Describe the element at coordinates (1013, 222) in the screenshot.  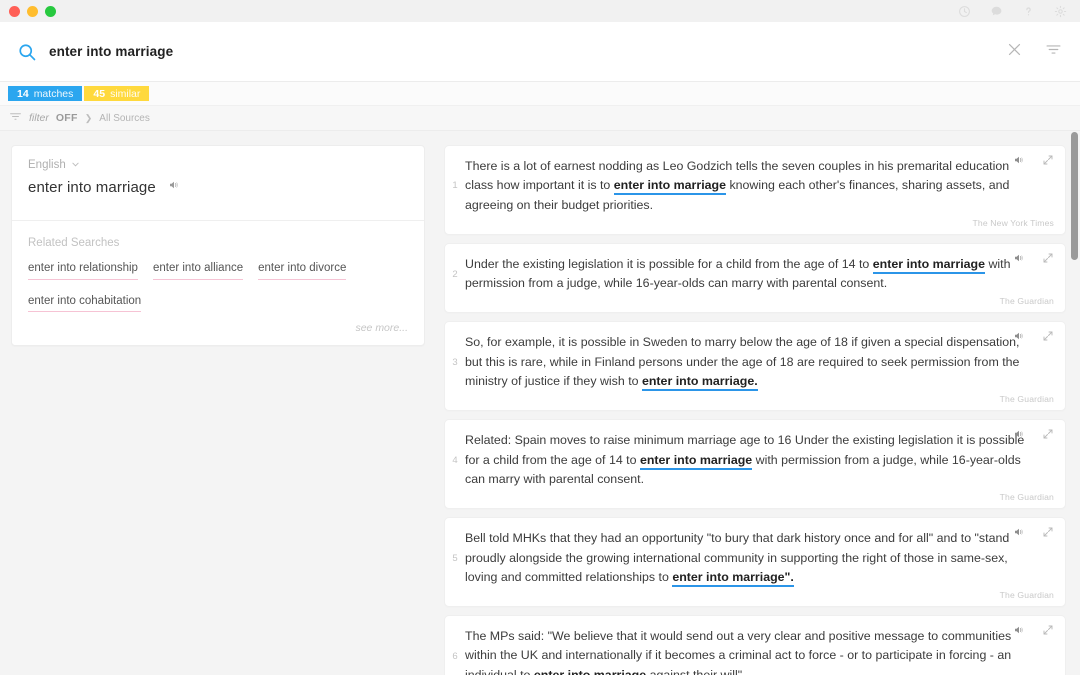
I see `result-source: The New York Times` at that location.